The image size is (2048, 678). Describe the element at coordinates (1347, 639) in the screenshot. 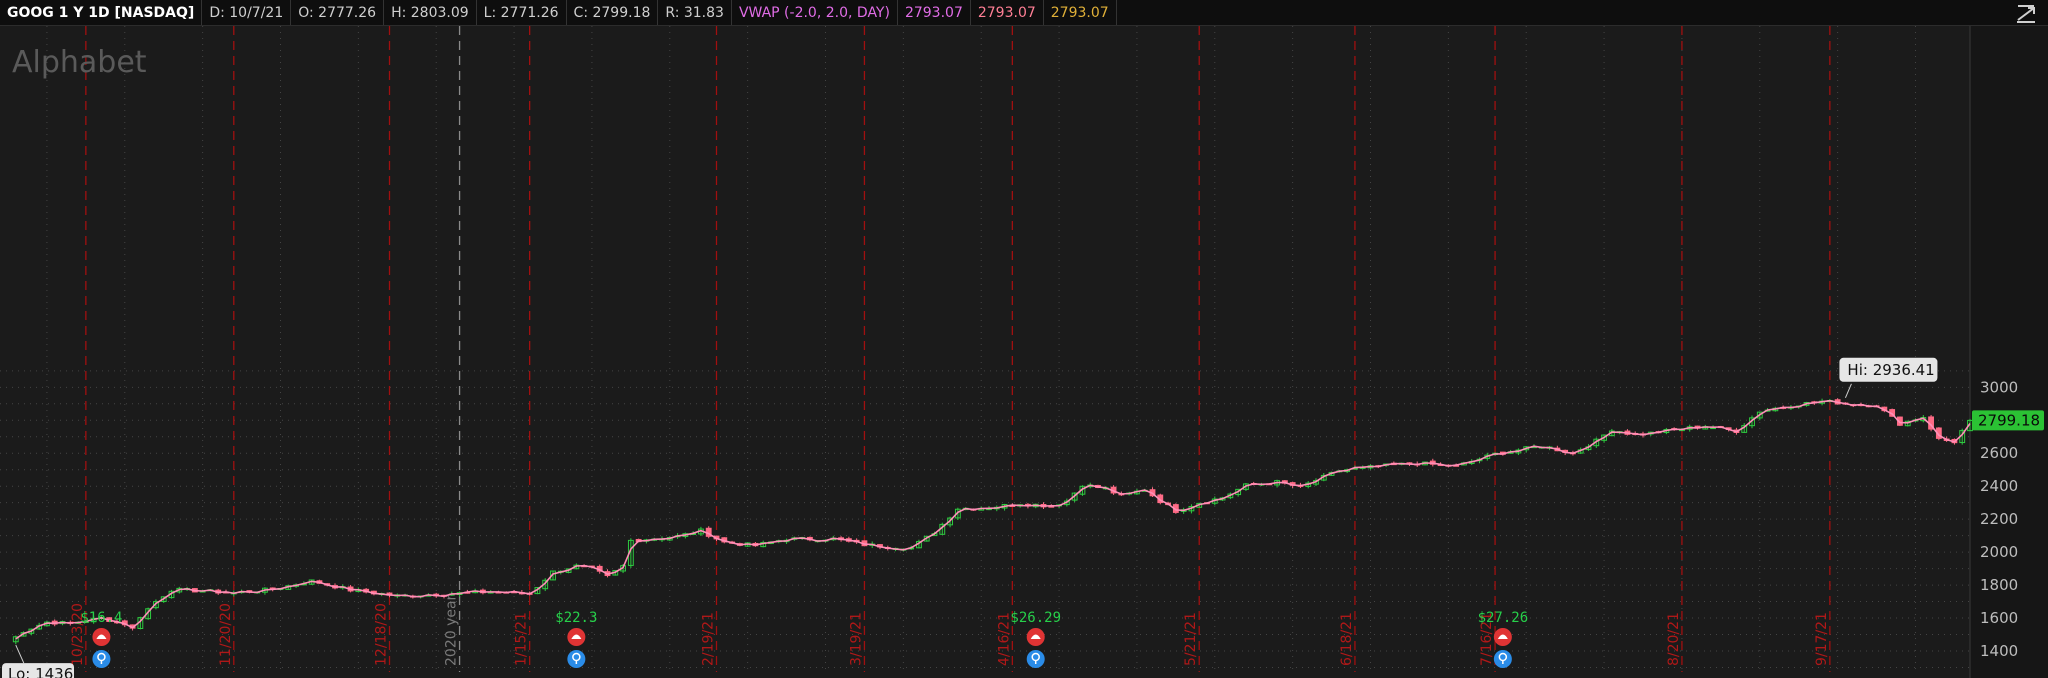

I see `period-date-label: 6/18/21` at that location.